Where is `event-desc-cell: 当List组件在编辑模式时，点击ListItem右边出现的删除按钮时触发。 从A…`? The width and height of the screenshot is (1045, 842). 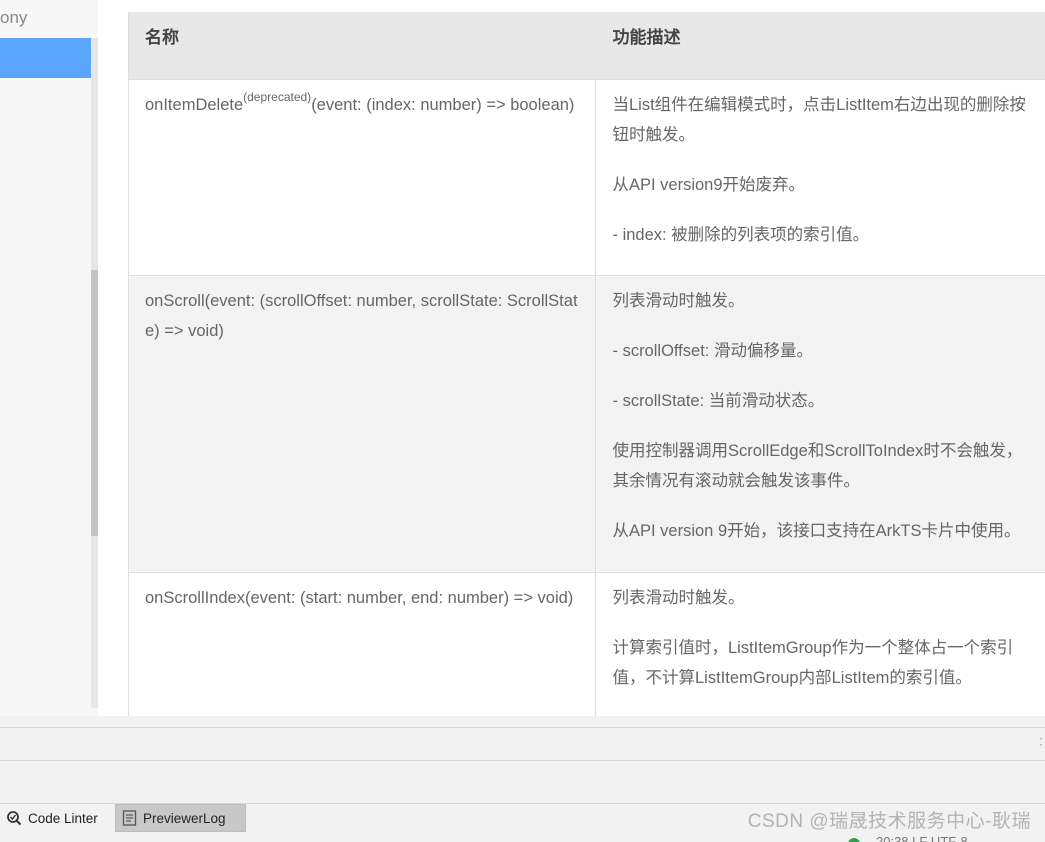
event-desc-cell: 当List组件在编辑模式时，点击ListItem右边出现的删除按钮时触发。 从A… is located at coordinates (820, 177).